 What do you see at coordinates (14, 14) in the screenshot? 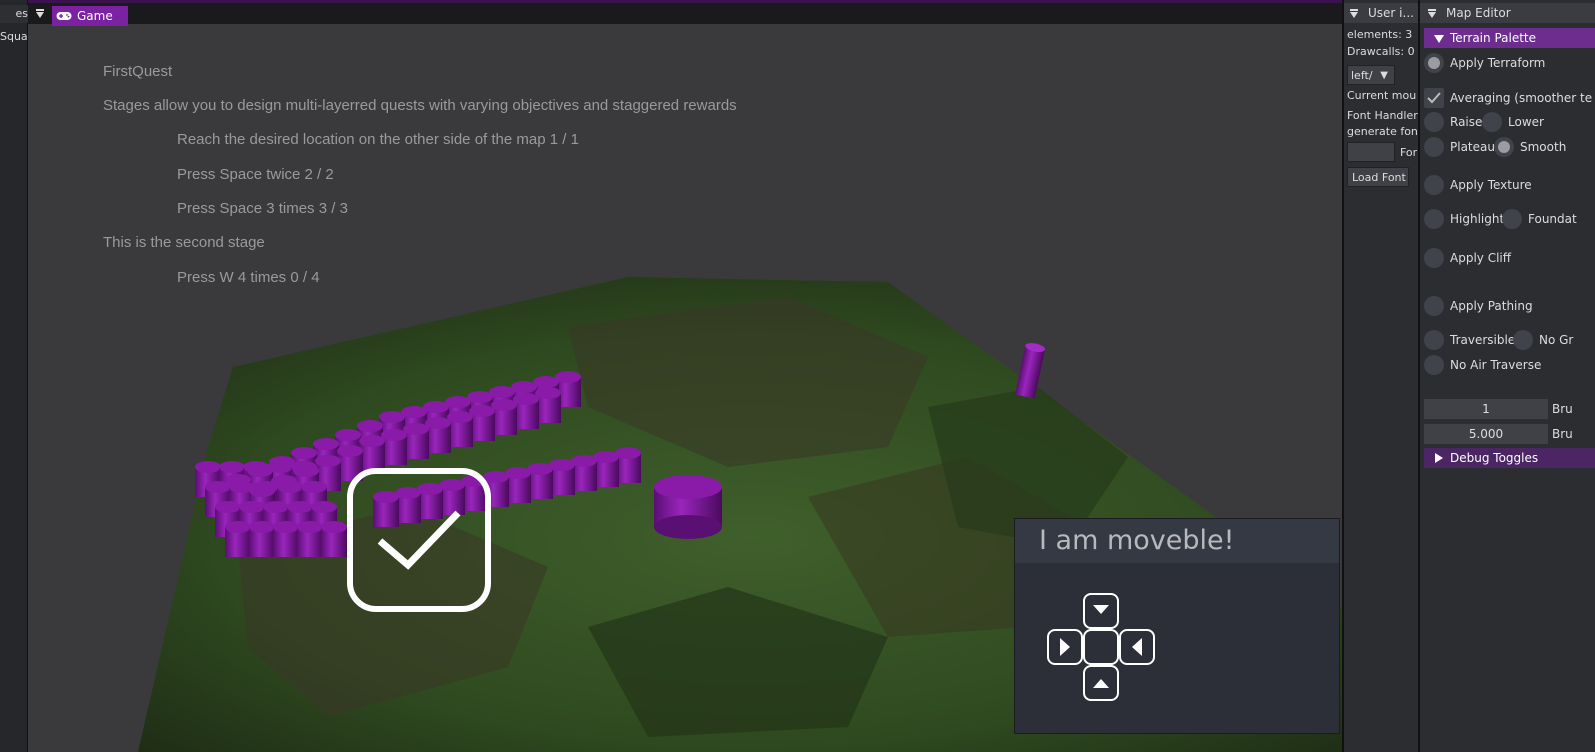
I see `left-panel-tab: es` at bounding box center [14, 14].